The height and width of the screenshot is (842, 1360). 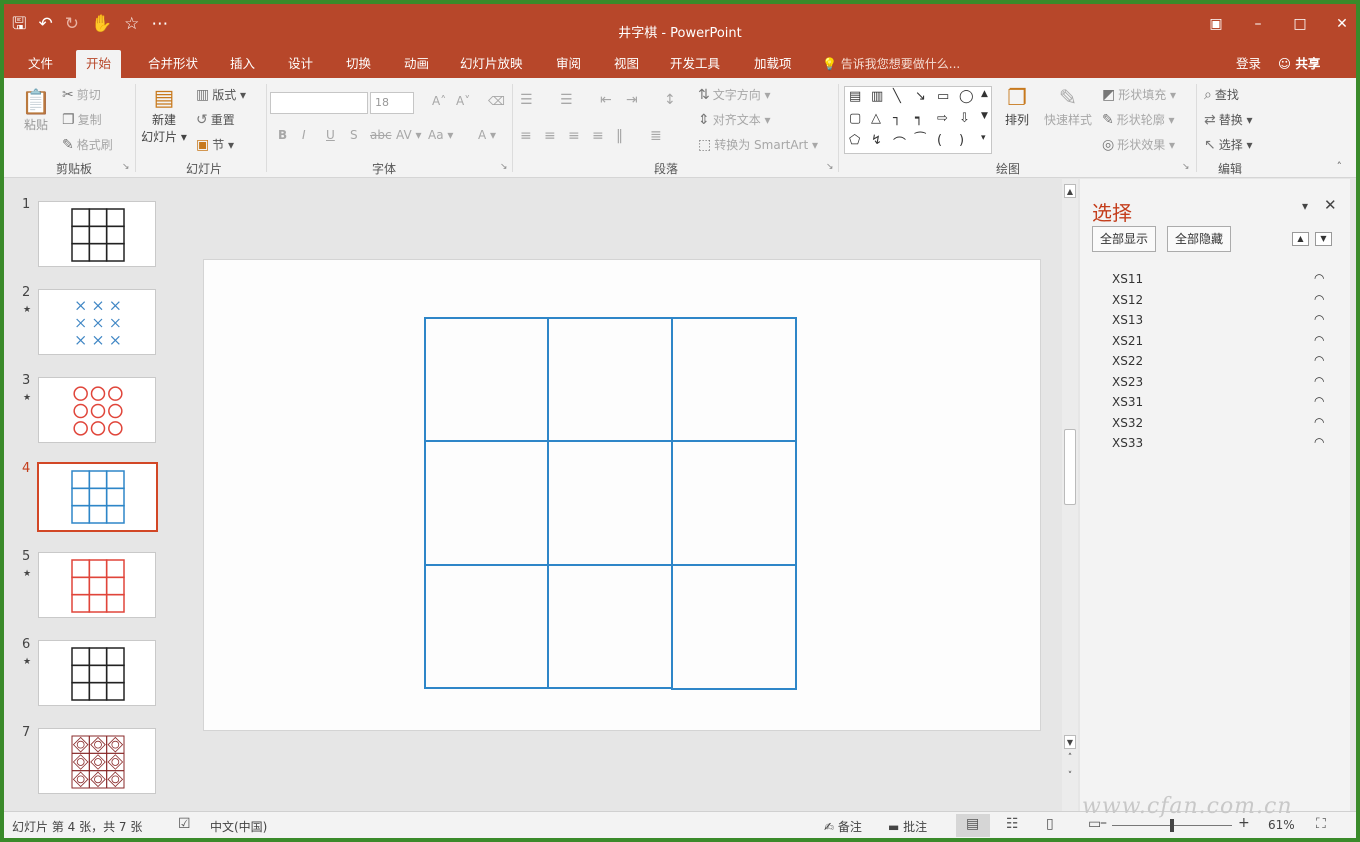 What do you see at coordinates (1070, 742) in the screenshot?
I see `scroll-down-icon: ▼` at bounding box center [1070, 742].